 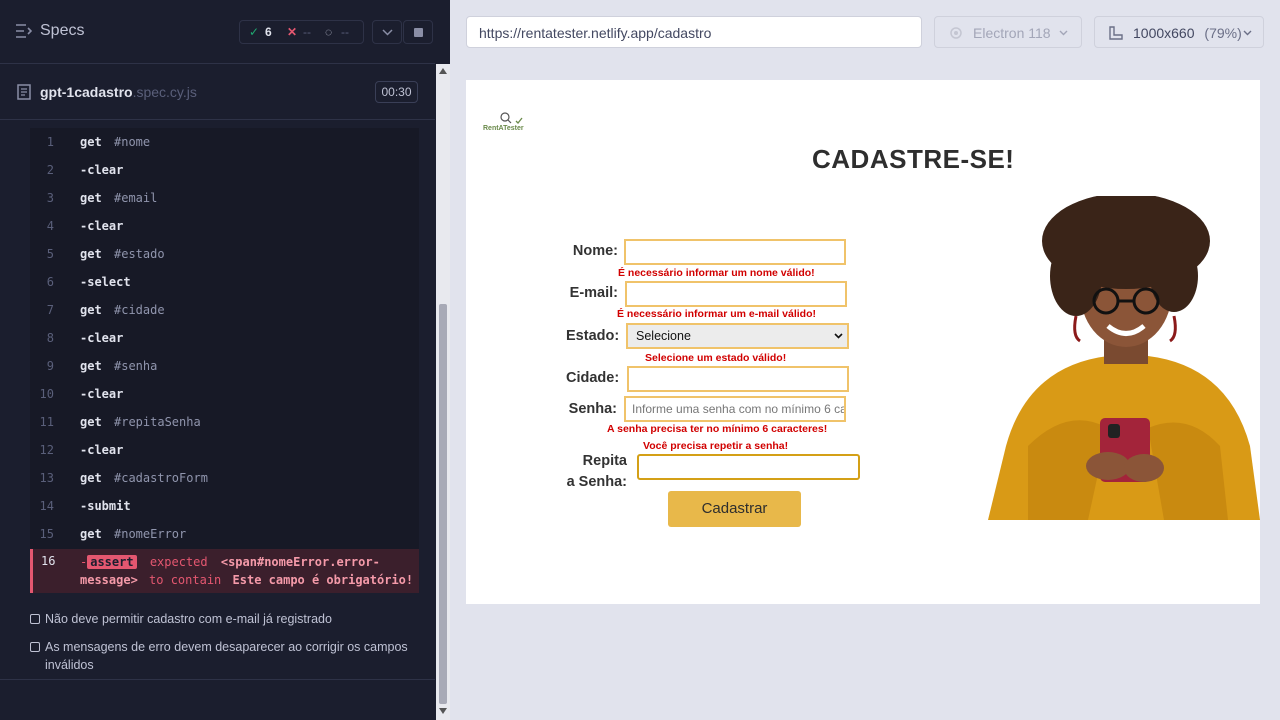 I want to click on ruler-icon, so click(x=1116, y=33).